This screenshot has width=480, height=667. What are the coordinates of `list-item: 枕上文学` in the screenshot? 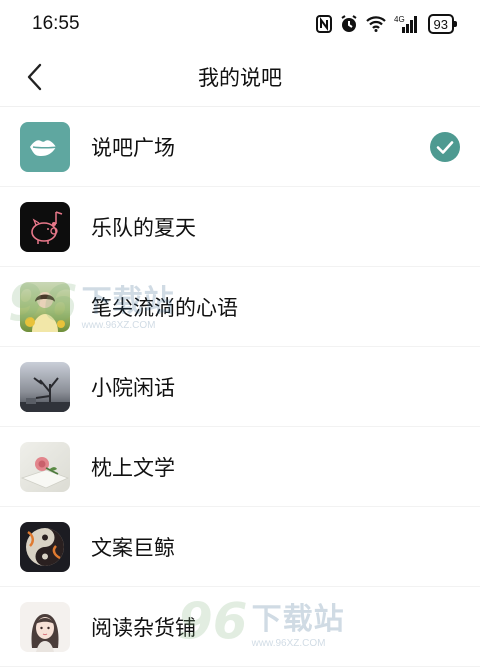 It's located at (240, 467).